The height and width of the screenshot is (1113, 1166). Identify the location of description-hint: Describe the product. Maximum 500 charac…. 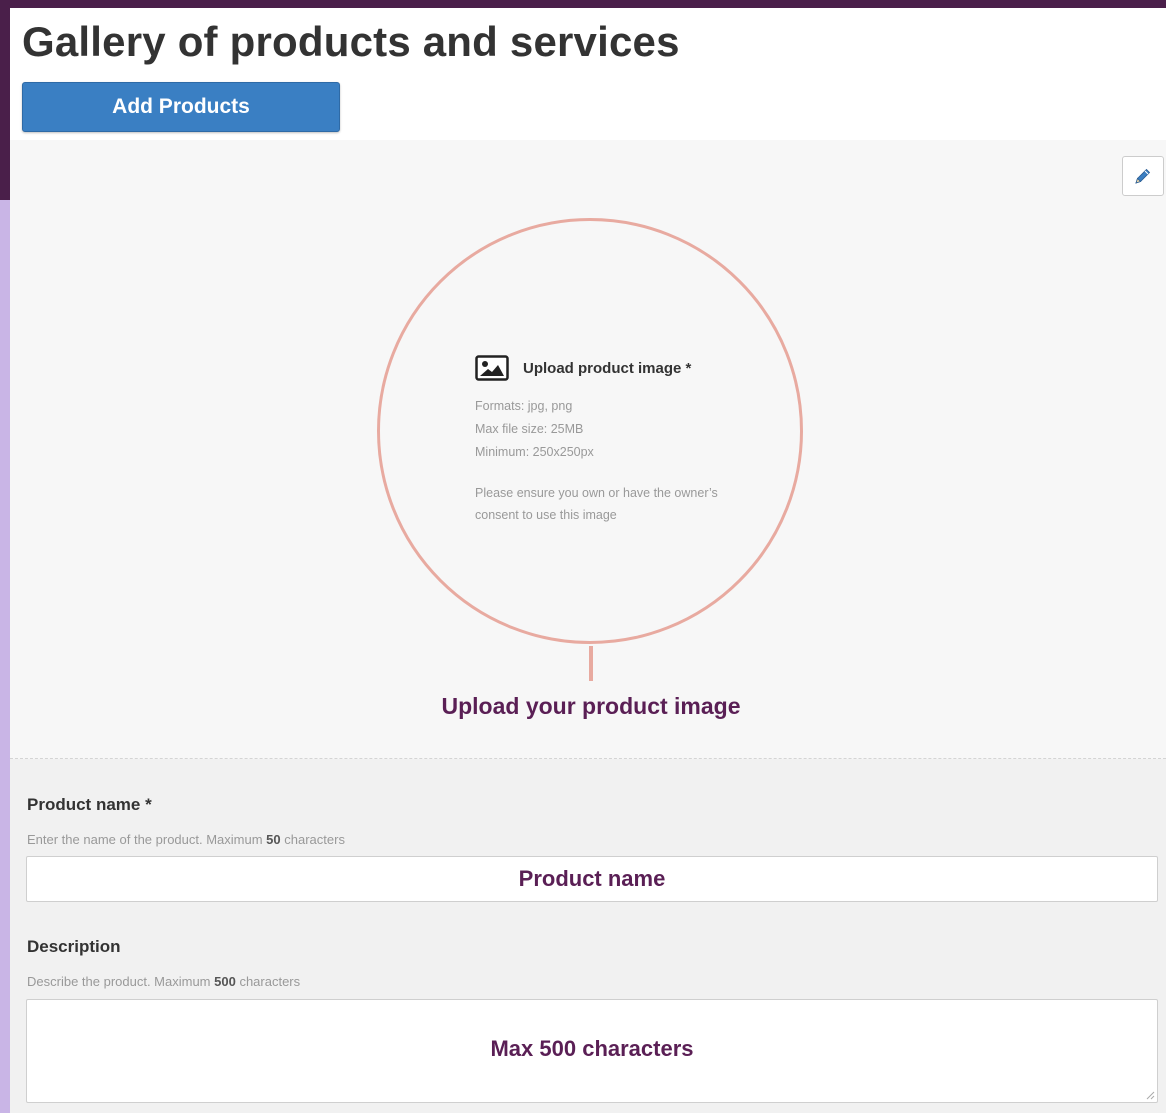
(163, 981).